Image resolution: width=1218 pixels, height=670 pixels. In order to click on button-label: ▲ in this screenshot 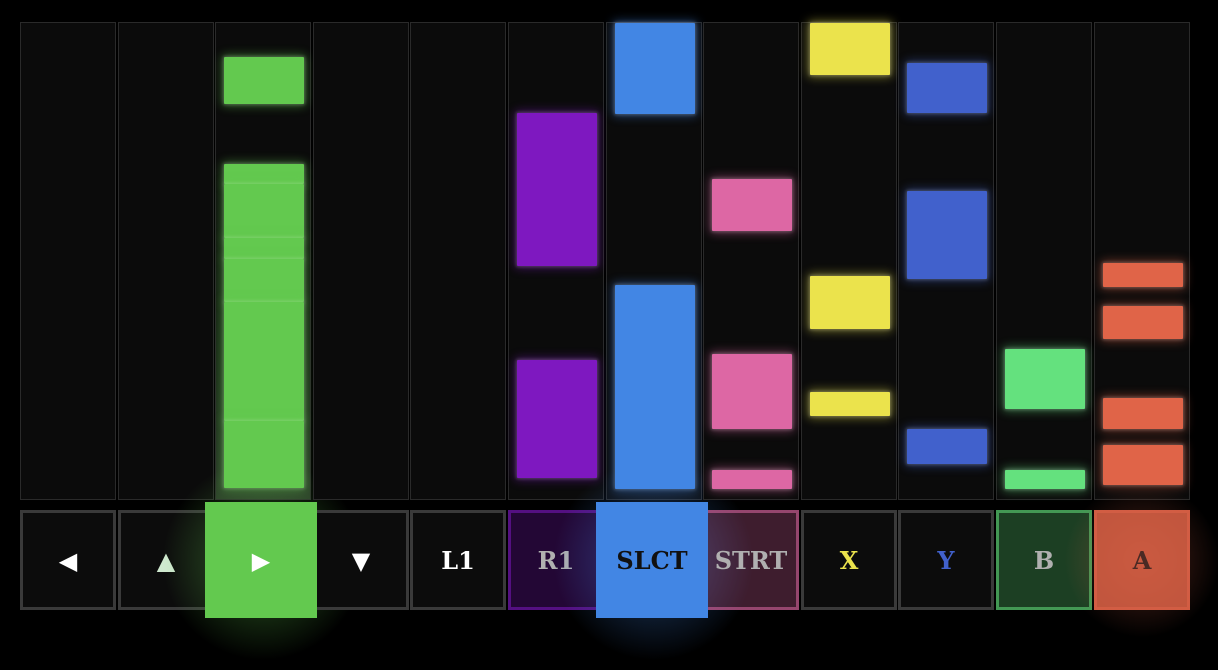, I will do `click(166, 560)`.